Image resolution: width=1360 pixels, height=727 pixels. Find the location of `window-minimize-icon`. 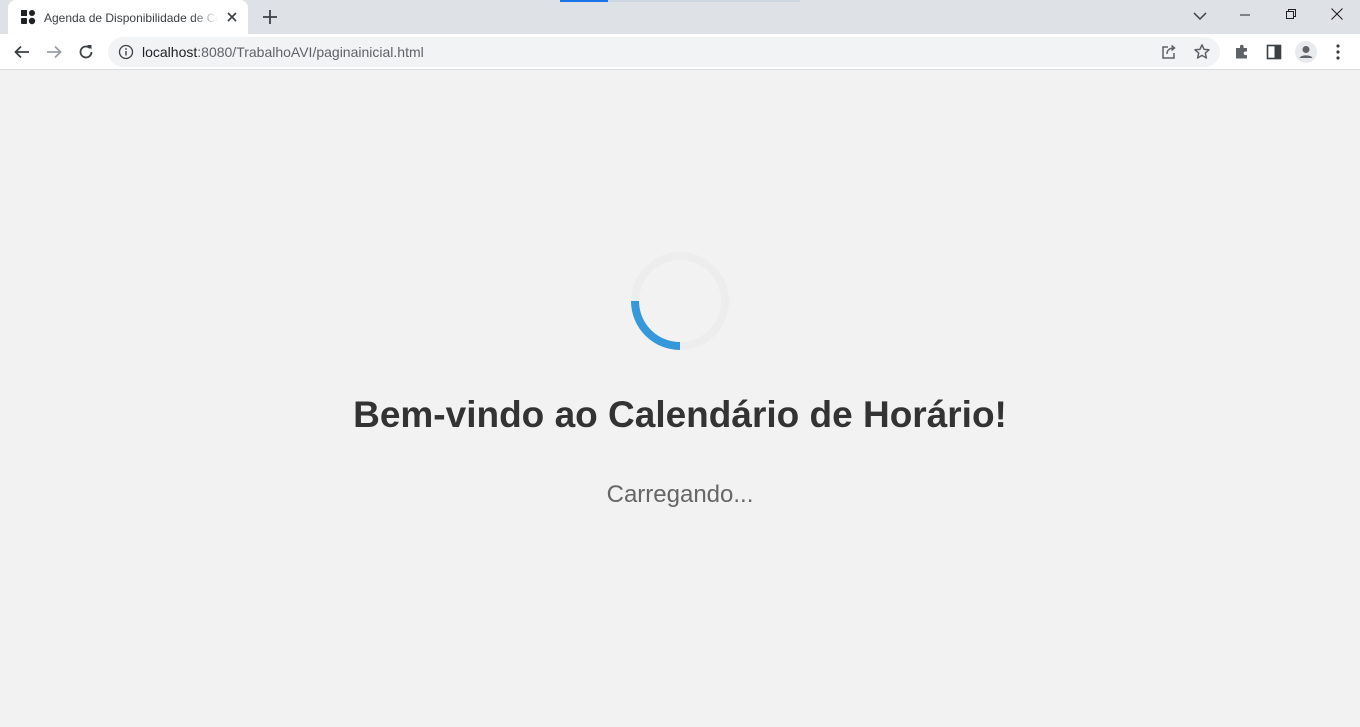

window-minimize-icon is located at coordinates (1245, 15).